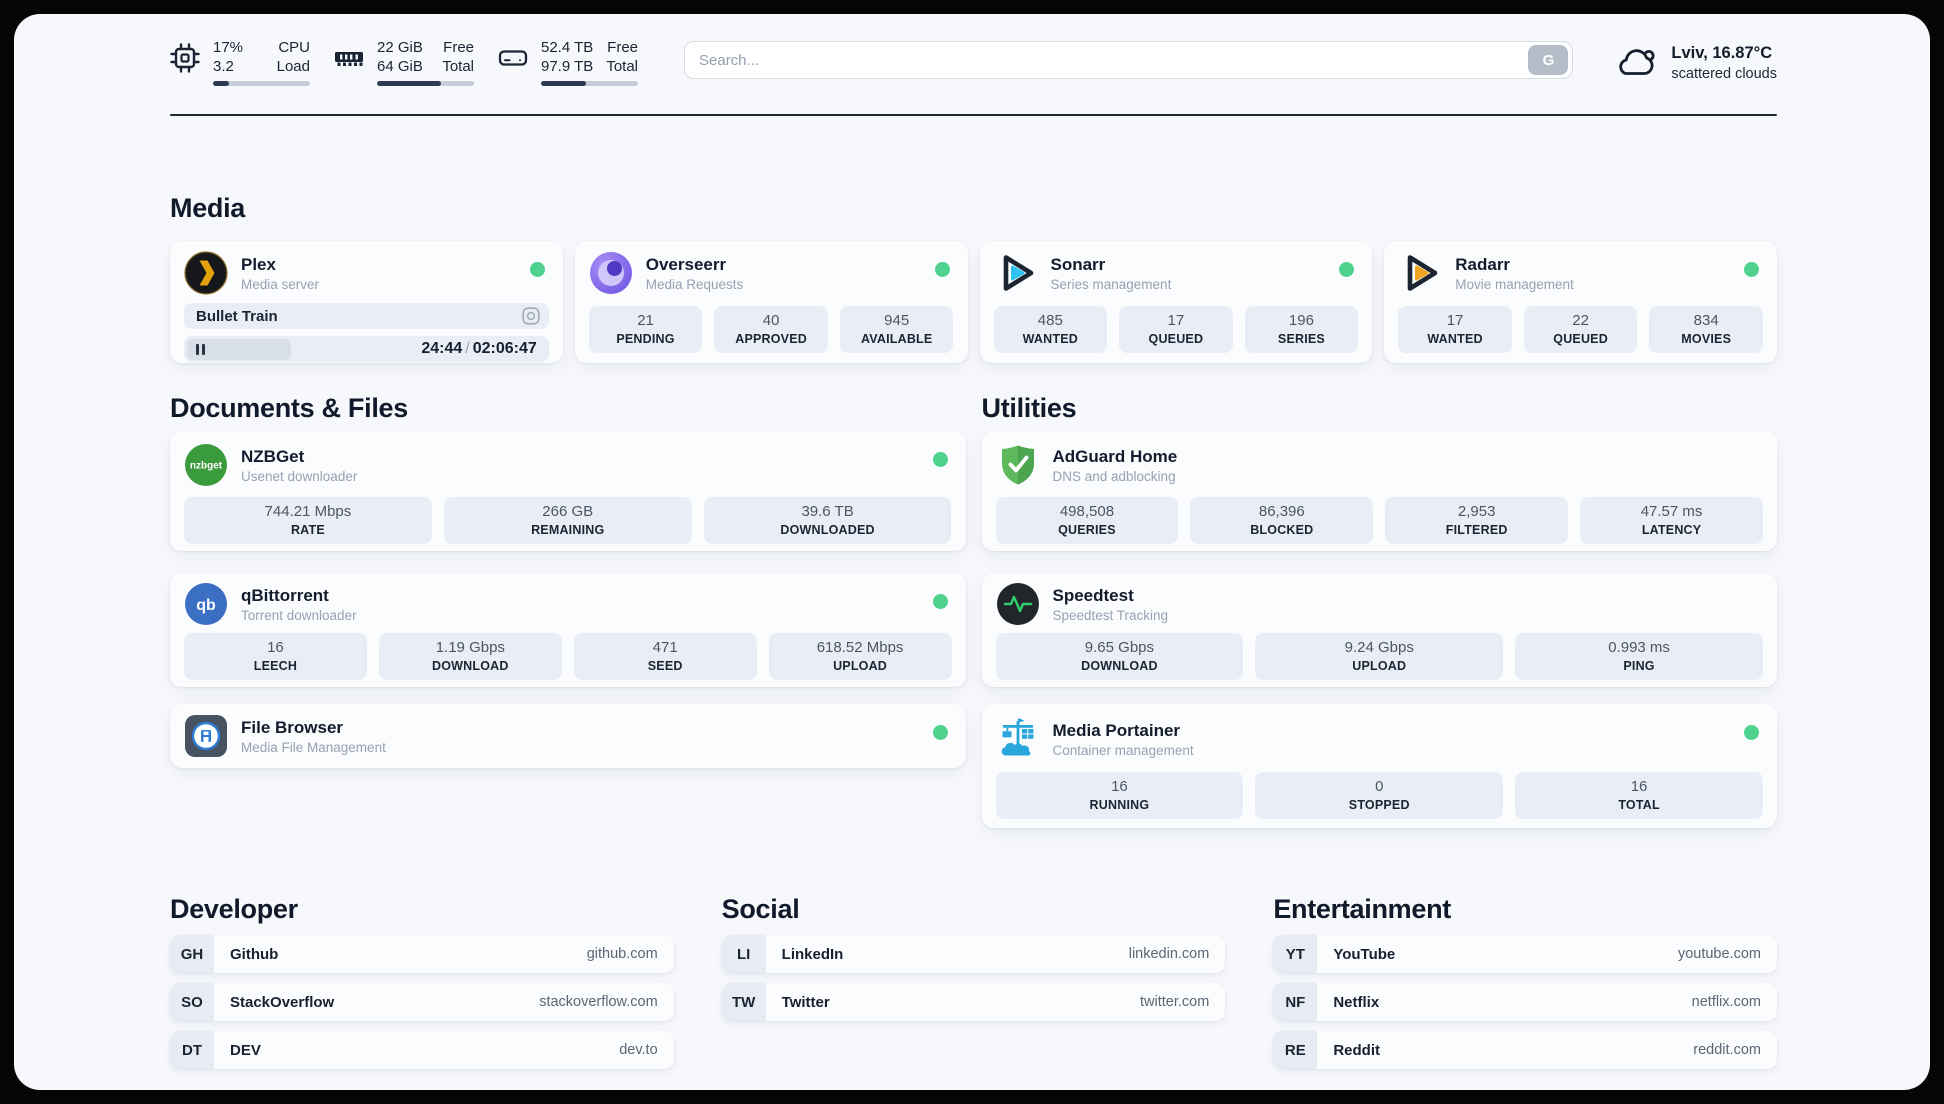 The width and height of the screenshot is (1944, 1104). I want to click on bookmark-name: StackOverflow, so click(282, 1002).